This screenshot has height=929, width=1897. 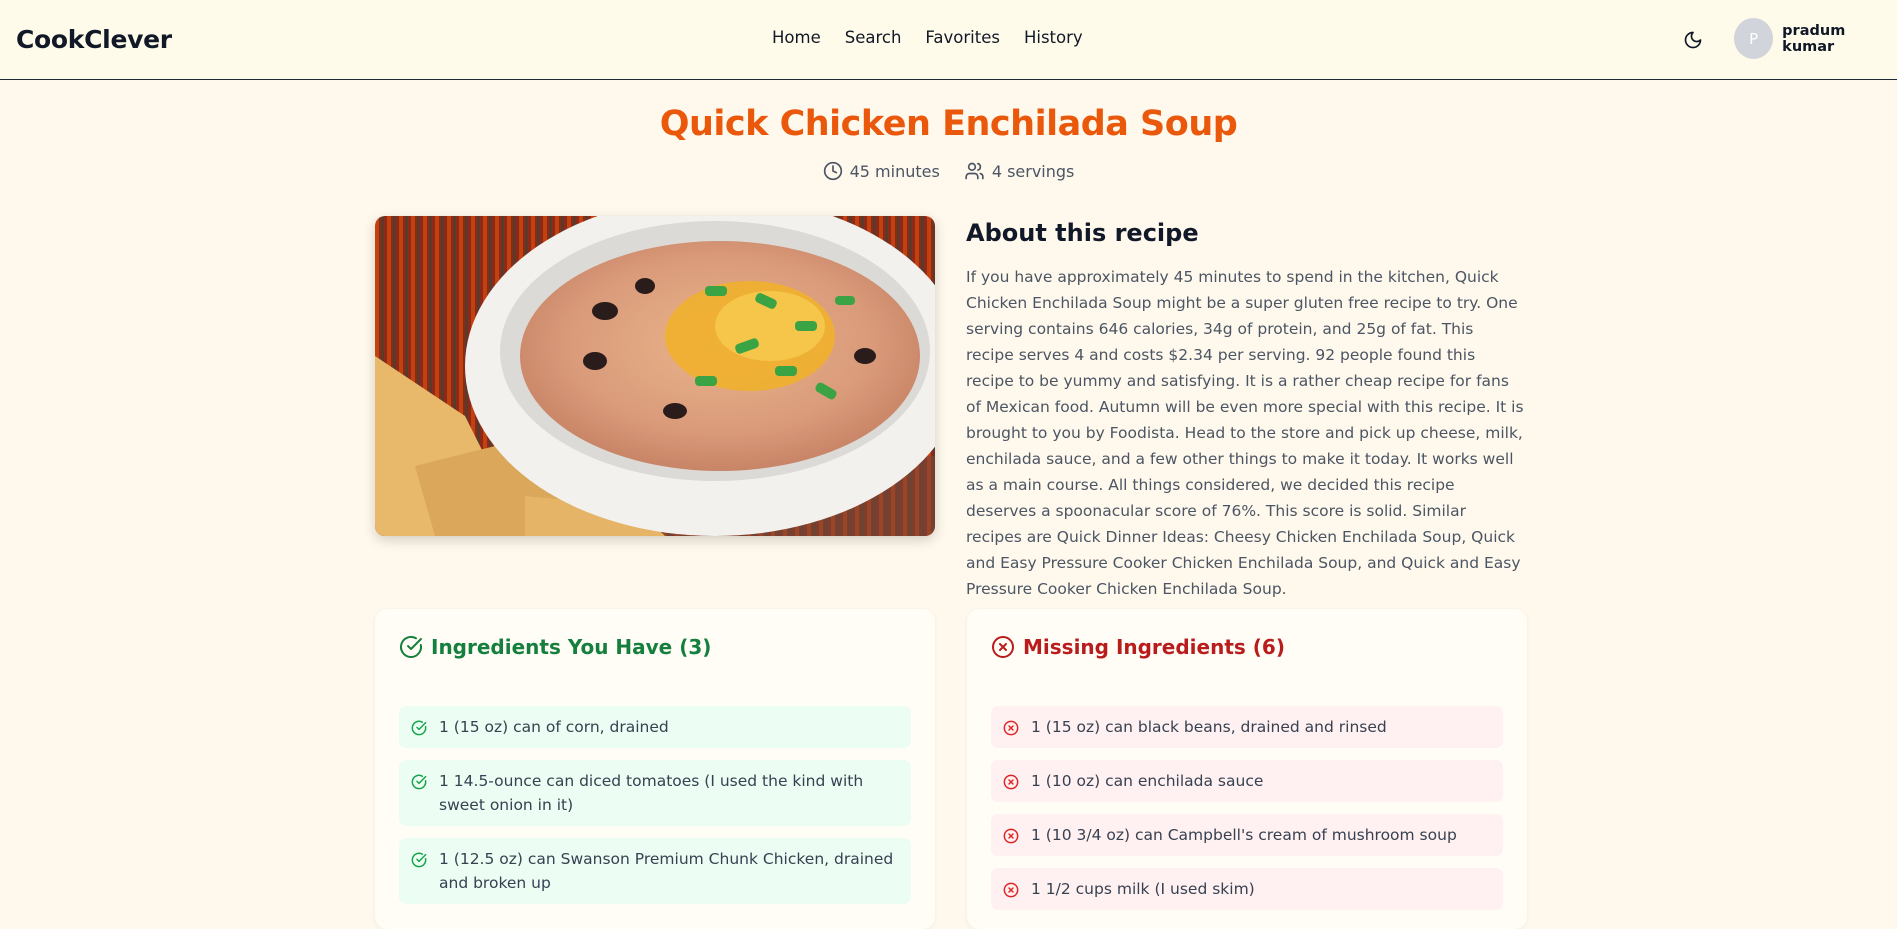 I want to click on ingredients-missing-heading: Missing Ingredients (6), so click(x=1138, y=647).